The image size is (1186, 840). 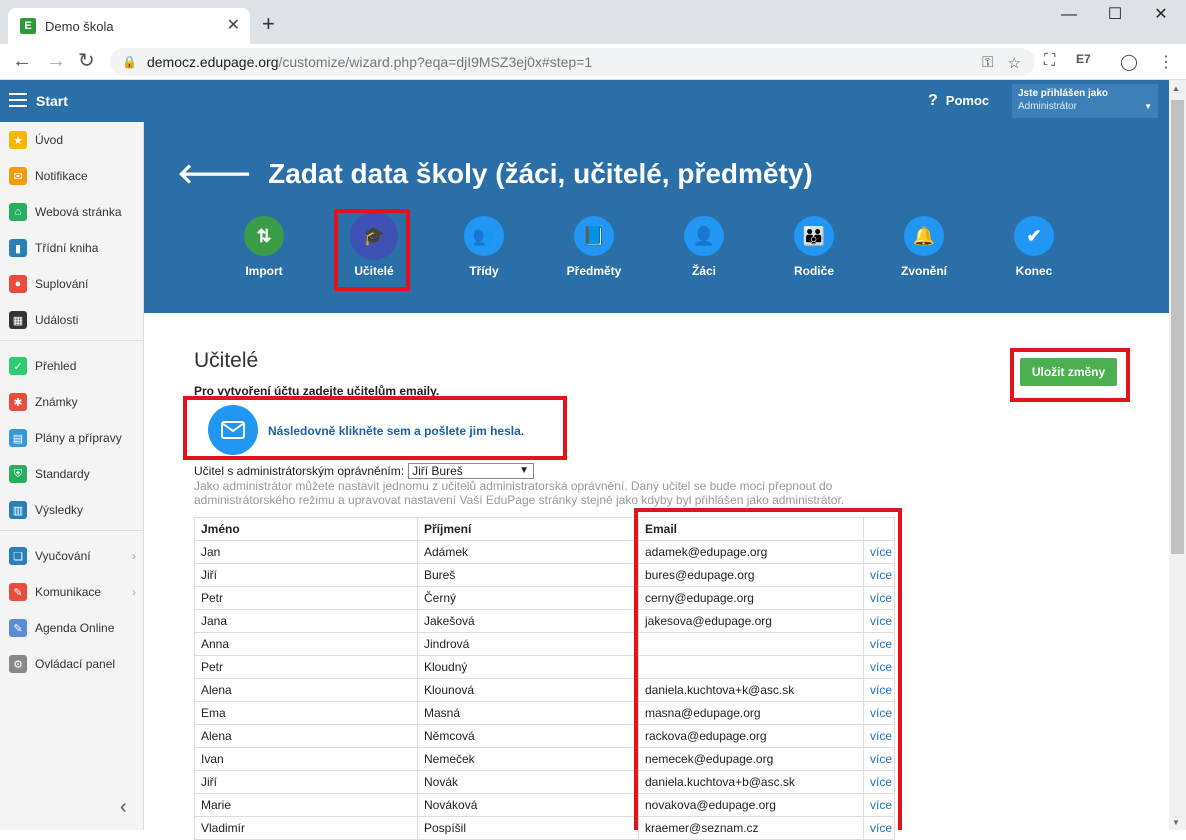 What do you see at coordinates (18, 402) in the screenshot?
I see `grade-icon: ✱` at bounding box center [18, 402].